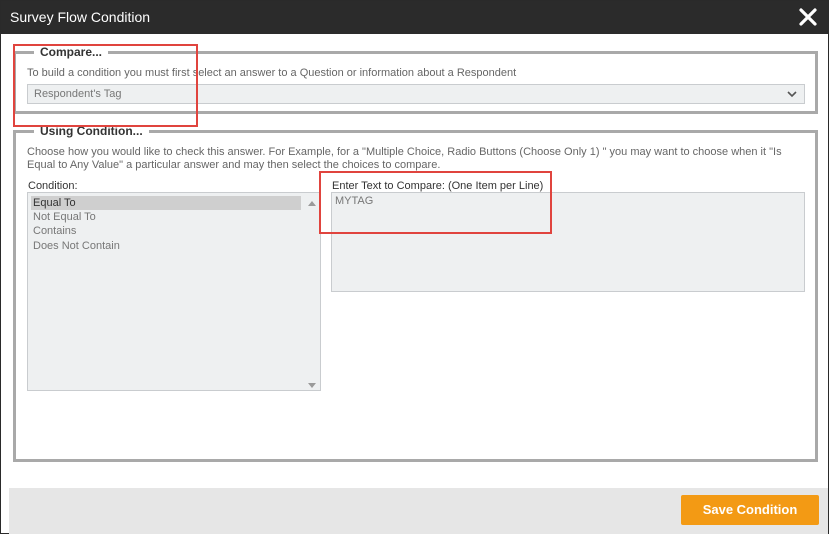 Image resolution: width=829 pixels, height=534 pixels. Describe the element at coordinates (166, 203) in the screenshot. I see `condition-option-equal-to: Equal To` at that location.